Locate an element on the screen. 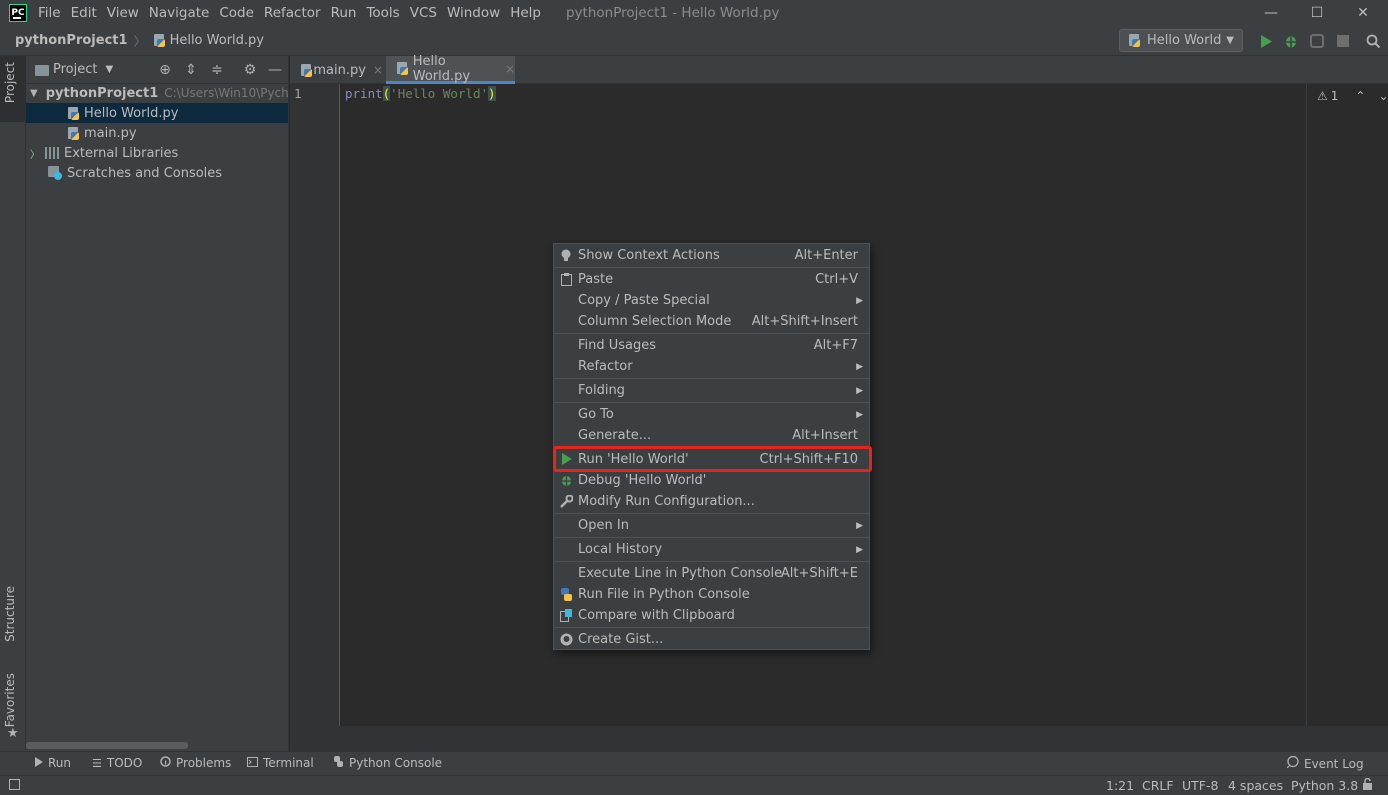 This screenshot has height=795, width=1388. menu-navigate: Navigate is located at coordinates (179, 13).